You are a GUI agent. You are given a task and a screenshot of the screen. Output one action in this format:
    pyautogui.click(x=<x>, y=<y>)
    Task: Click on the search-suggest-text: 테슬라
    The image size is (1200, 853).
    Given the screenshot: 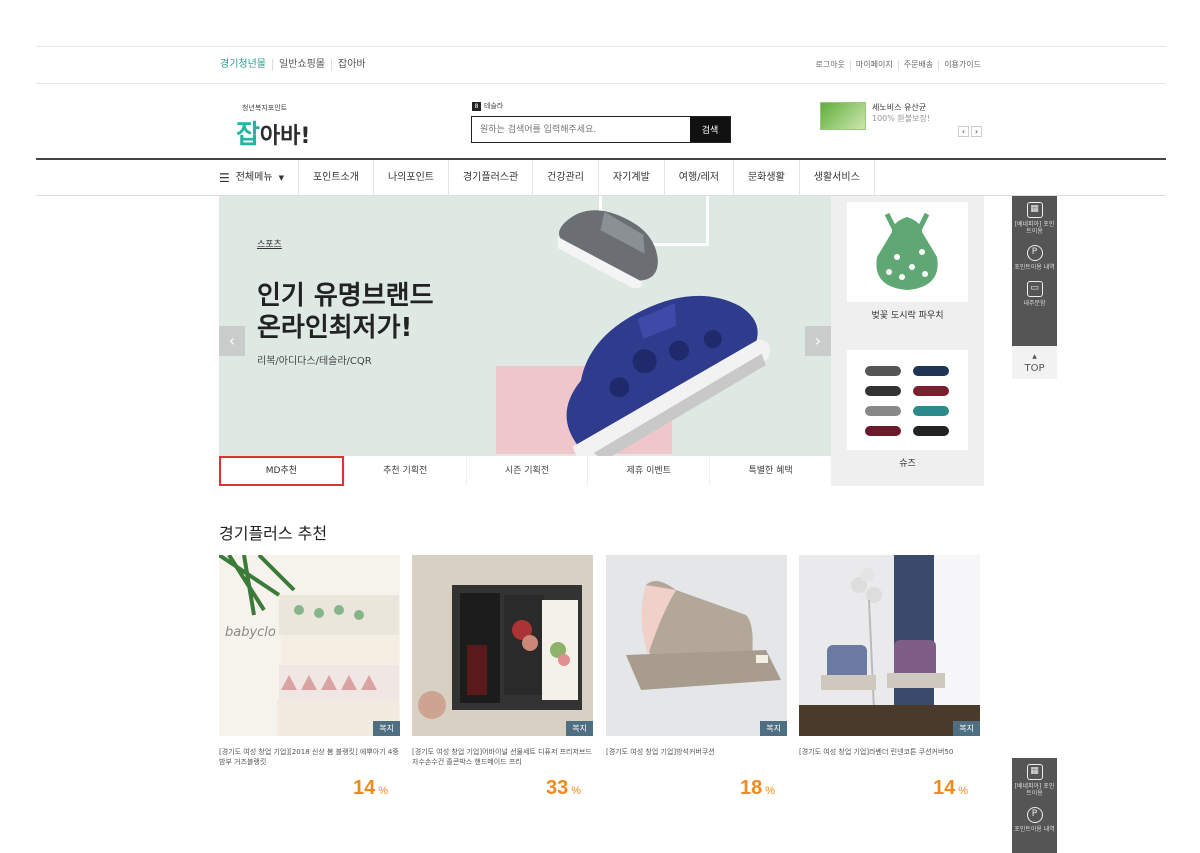 What is the action you would take?
    pyautogui.click(x=494, y=106)
    